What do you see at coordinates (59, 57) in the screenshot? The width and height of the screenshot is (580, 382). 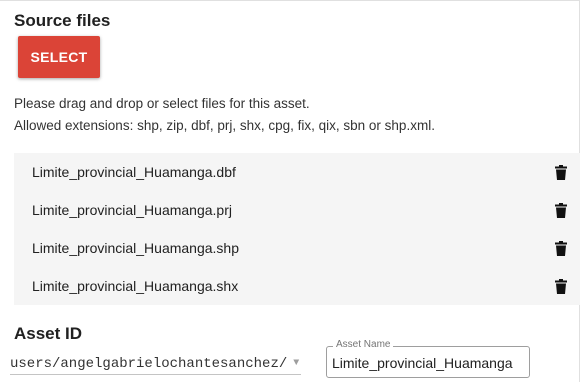 I see `select-files-button: SELECT` at bounding box center [59, 57].